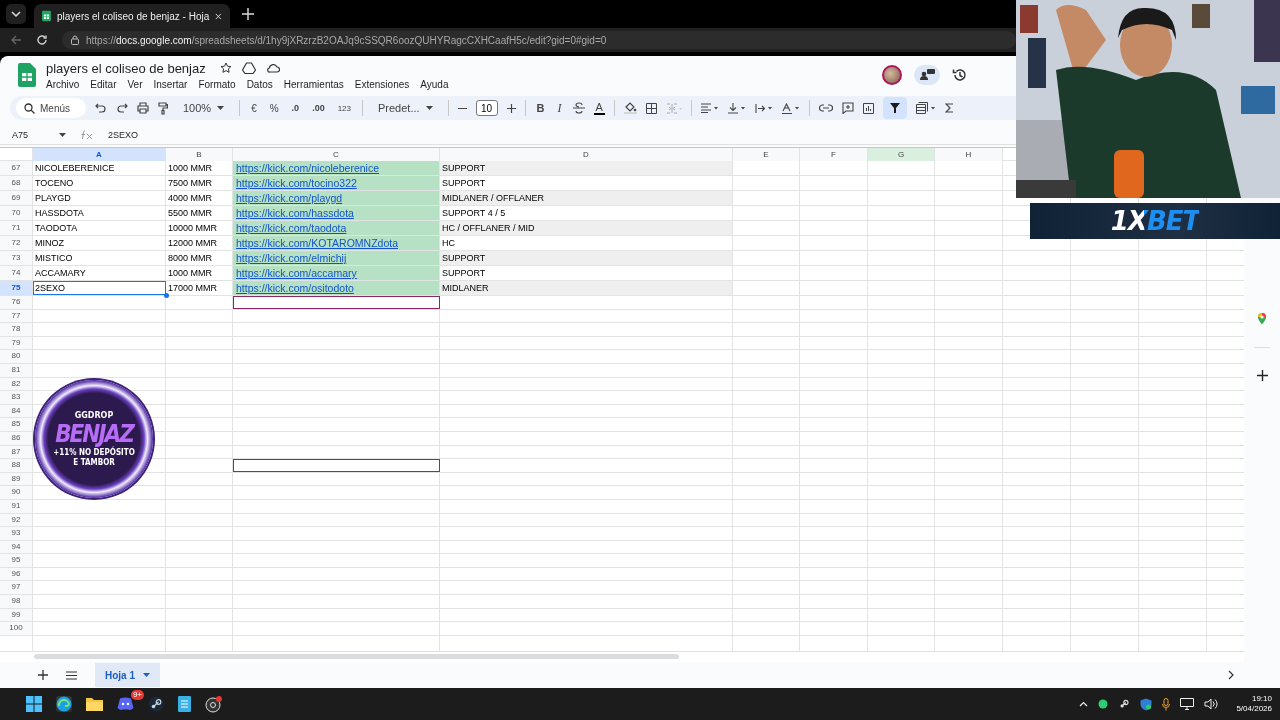  I want to click on row-number: 69, so click(16, 198).